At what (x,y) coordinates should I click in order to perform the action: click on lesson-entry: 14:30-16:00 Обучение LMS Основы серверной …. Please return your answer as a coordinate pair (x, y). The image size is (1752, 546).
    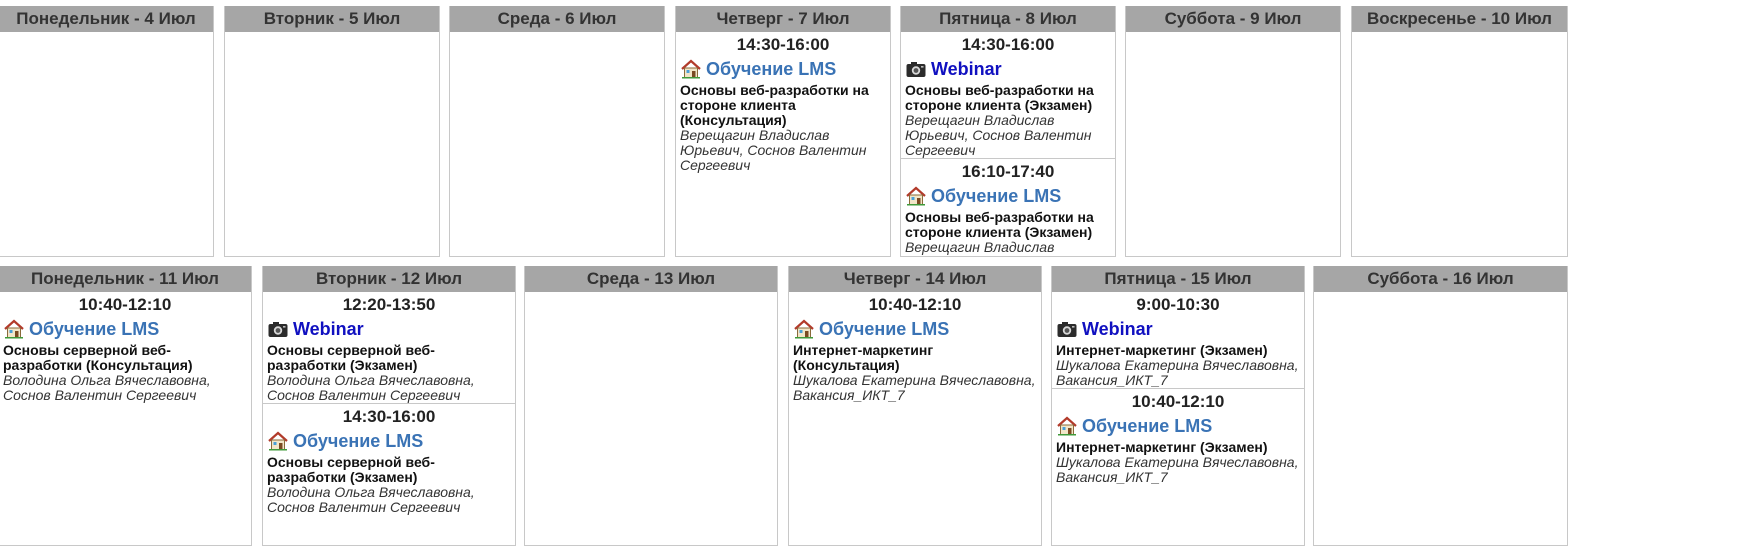
    Looking at the image, I should click on (389, 459).